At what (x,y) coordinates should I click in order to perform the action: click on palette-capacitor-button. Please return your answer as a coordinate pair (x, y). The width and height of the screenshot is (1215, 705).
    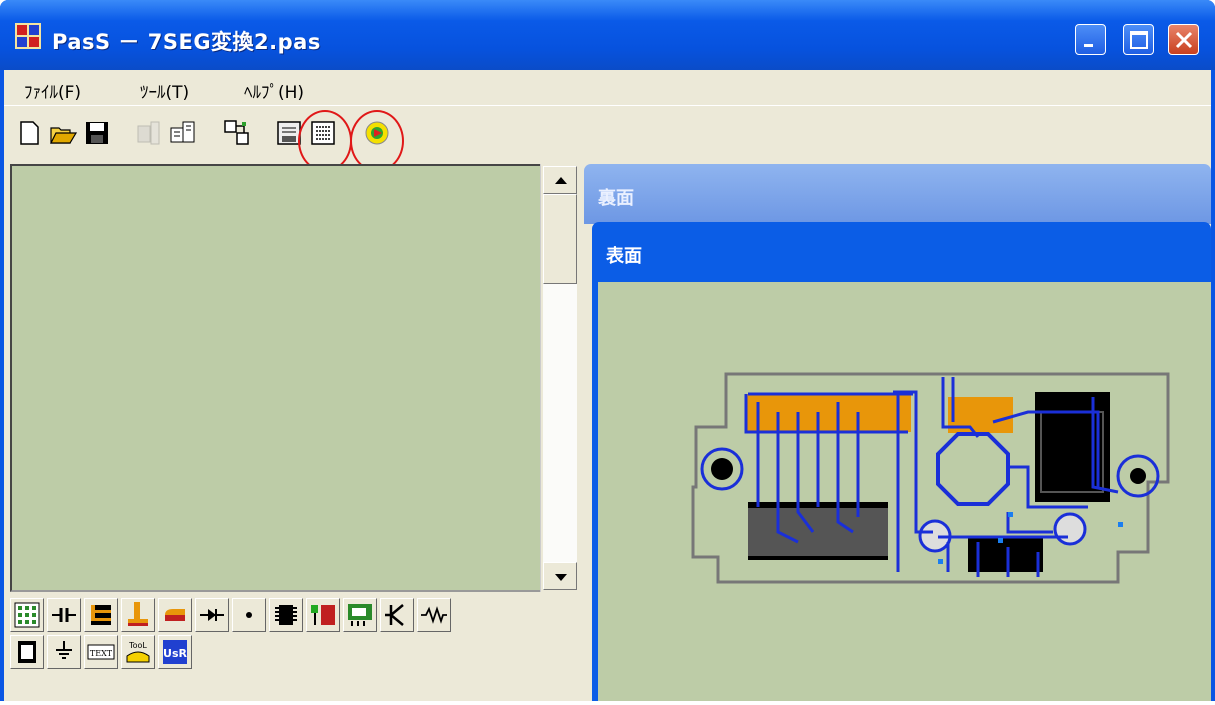
    Looking at the image, I should click on (64, 615).